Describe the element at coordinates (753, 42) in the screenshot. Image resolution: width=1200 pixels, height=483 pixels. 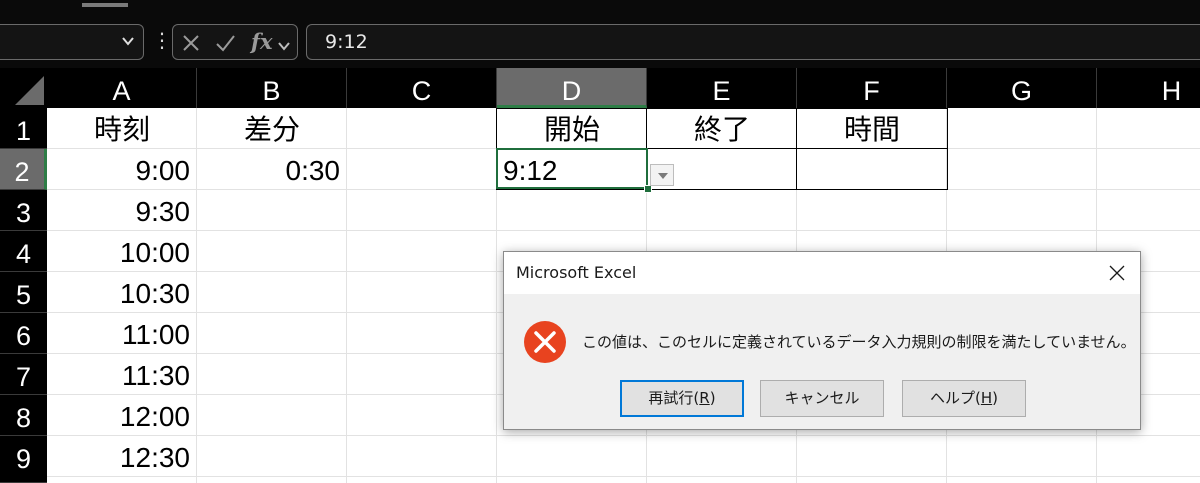
I see `formula-input: 9:12` at that location.